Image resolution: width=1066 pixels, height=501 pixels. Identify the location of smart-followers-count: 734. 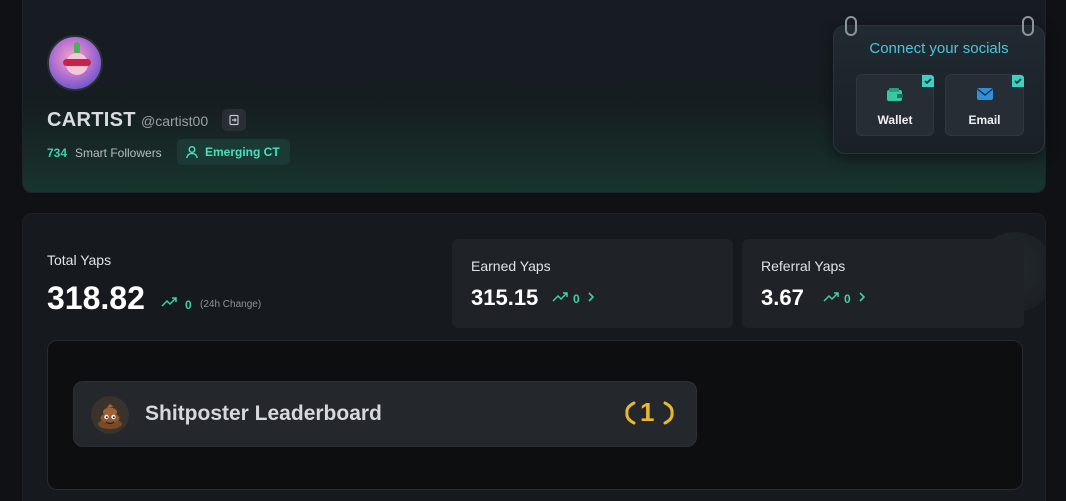
(57, 153).